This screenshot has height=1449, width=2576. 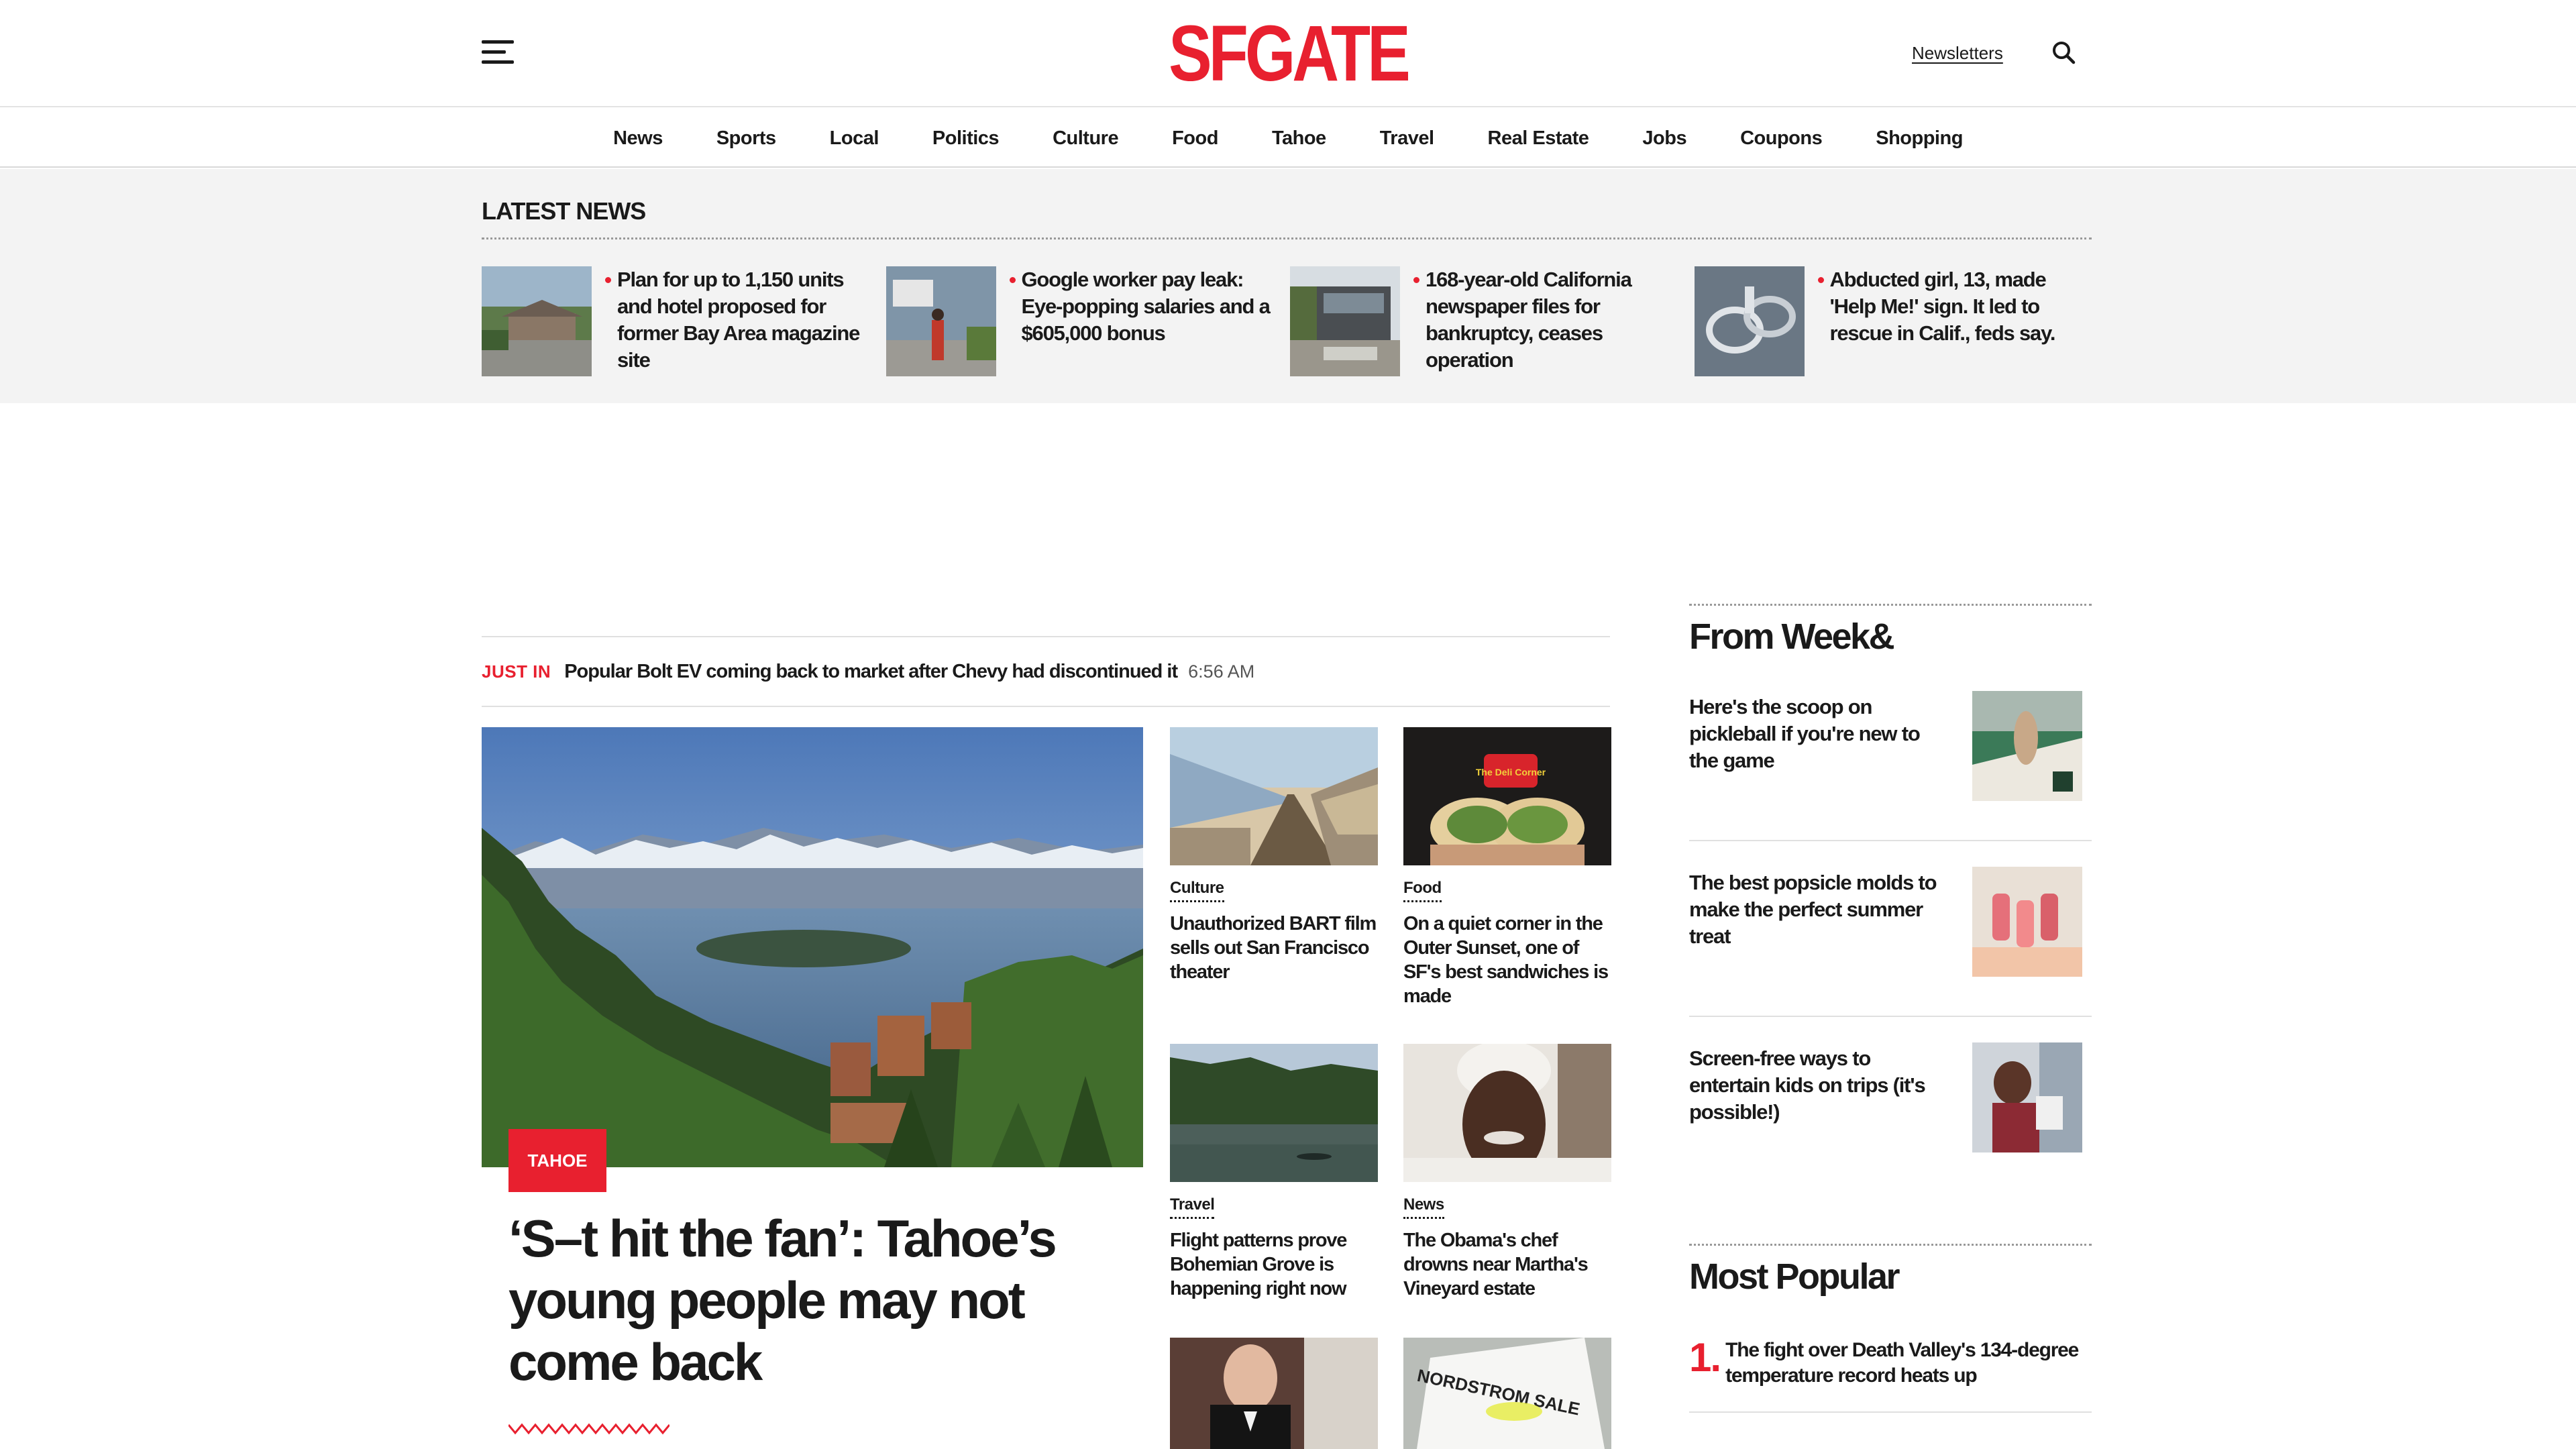 I want to click on newsletters-link: Newsletters, so click(x=1957, y=53).